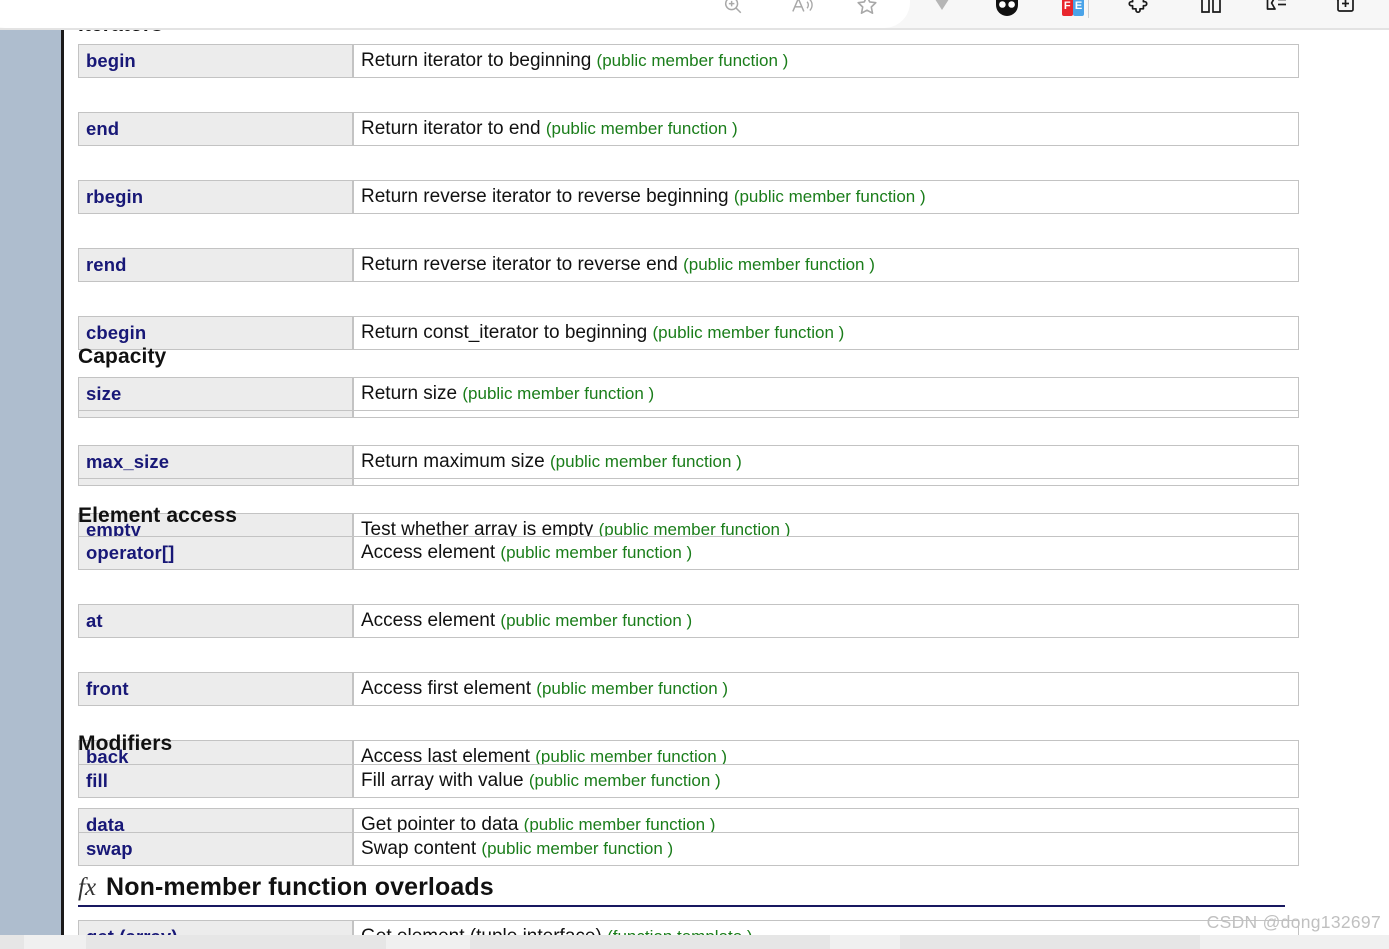 This screenshot has height=949, width=1389. I want to click on member-desc: Swap content (public member function ), so click(826, 849).